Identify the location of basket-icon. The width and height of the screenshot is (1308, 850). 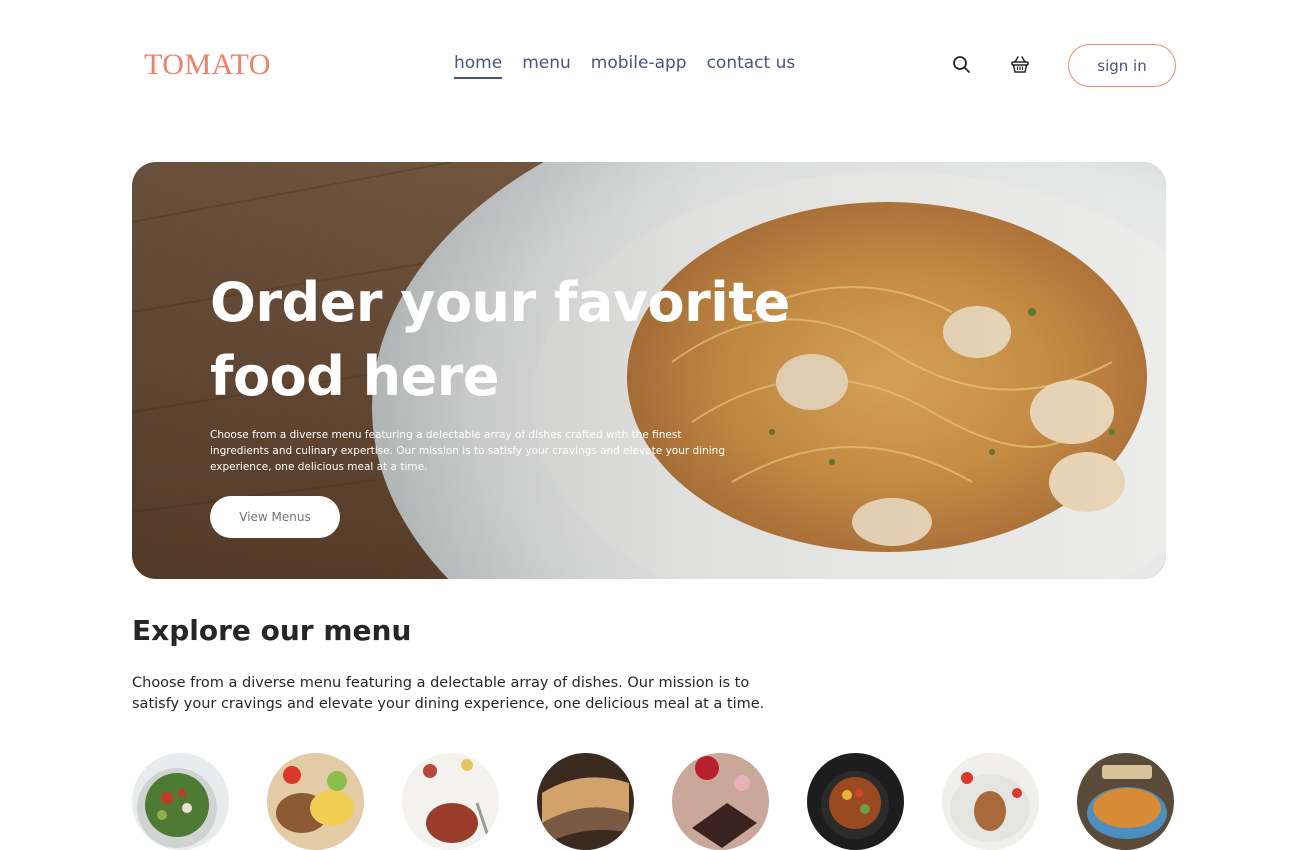
(1020, 65).